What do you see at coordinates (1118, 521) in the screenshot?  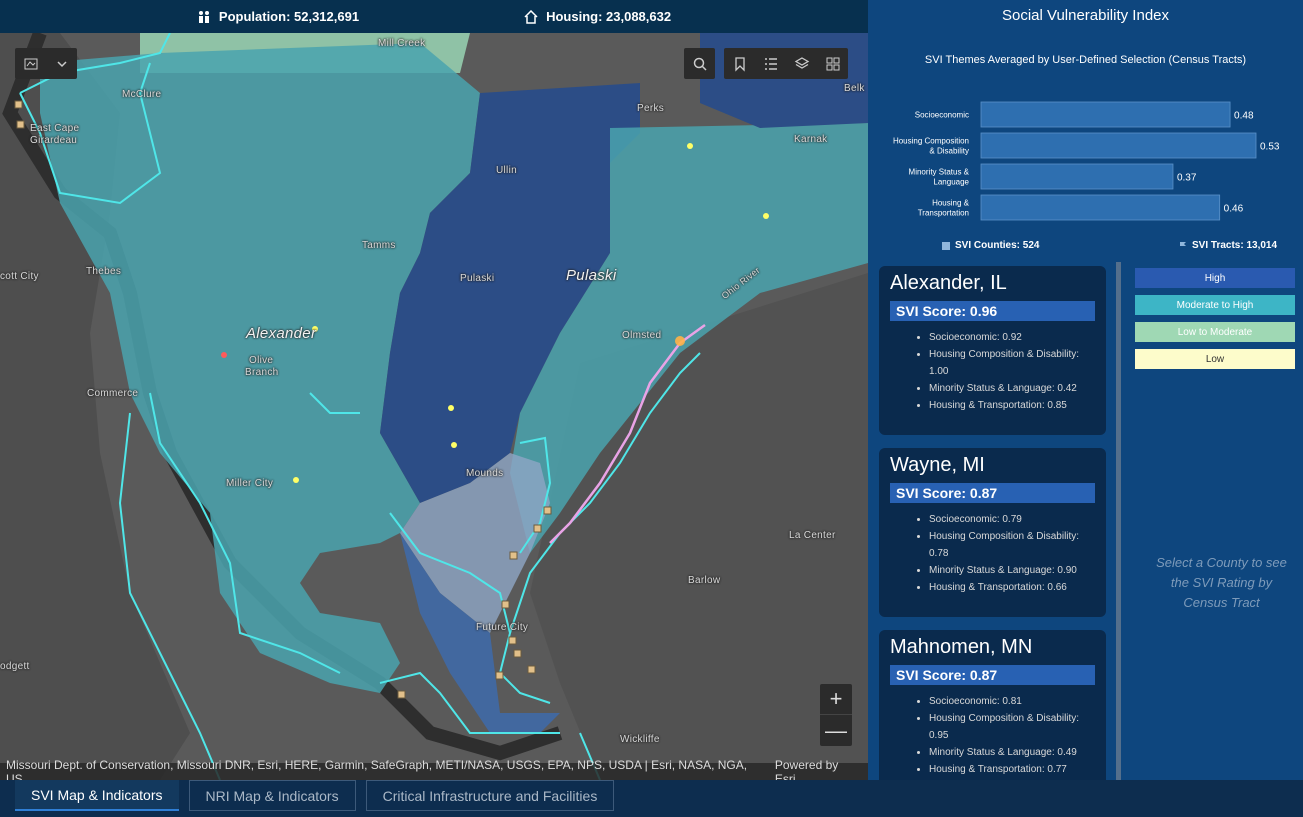 I see `card-list-scrollbar` at bounding box center [1118, 521].